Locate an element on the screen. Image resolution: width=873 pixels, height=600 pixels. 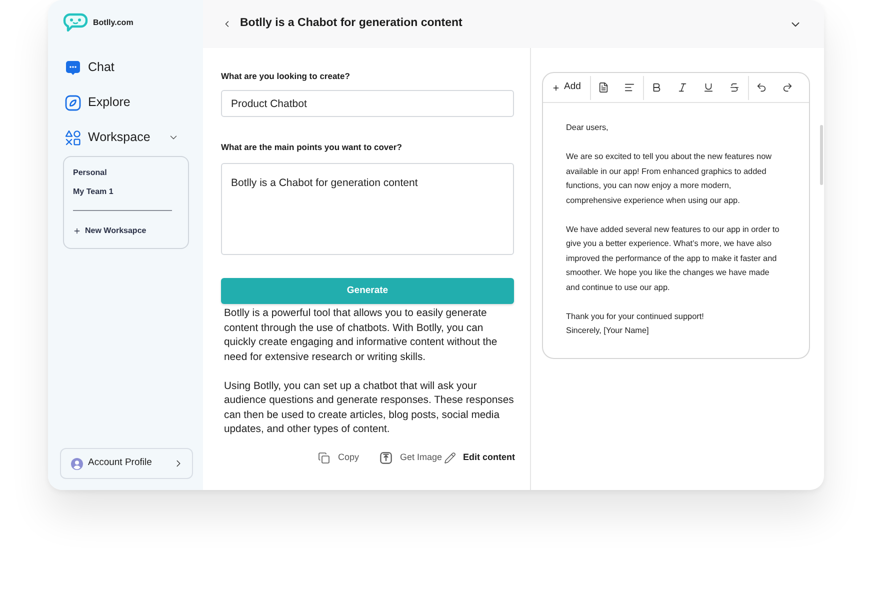
letter-text: We are so excited to tell you about the new features now available in our app! From enhanced graphics to added functions, you can now enjoy a more modern, comprehensive experience when using our app. is located at coordinates (669, 179).